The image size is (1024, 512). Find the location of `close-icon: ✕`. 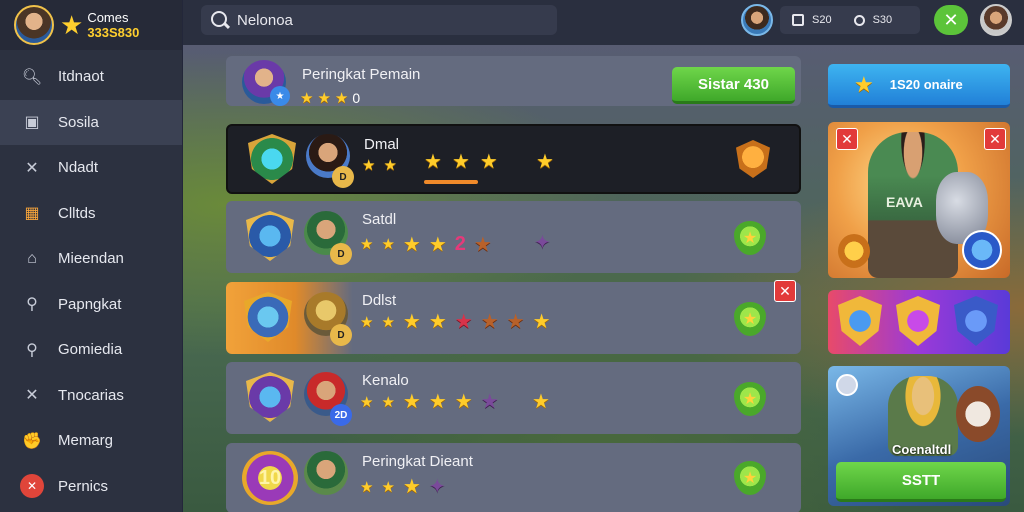

close-icon: ✕ is located at coordinates (951, 19).